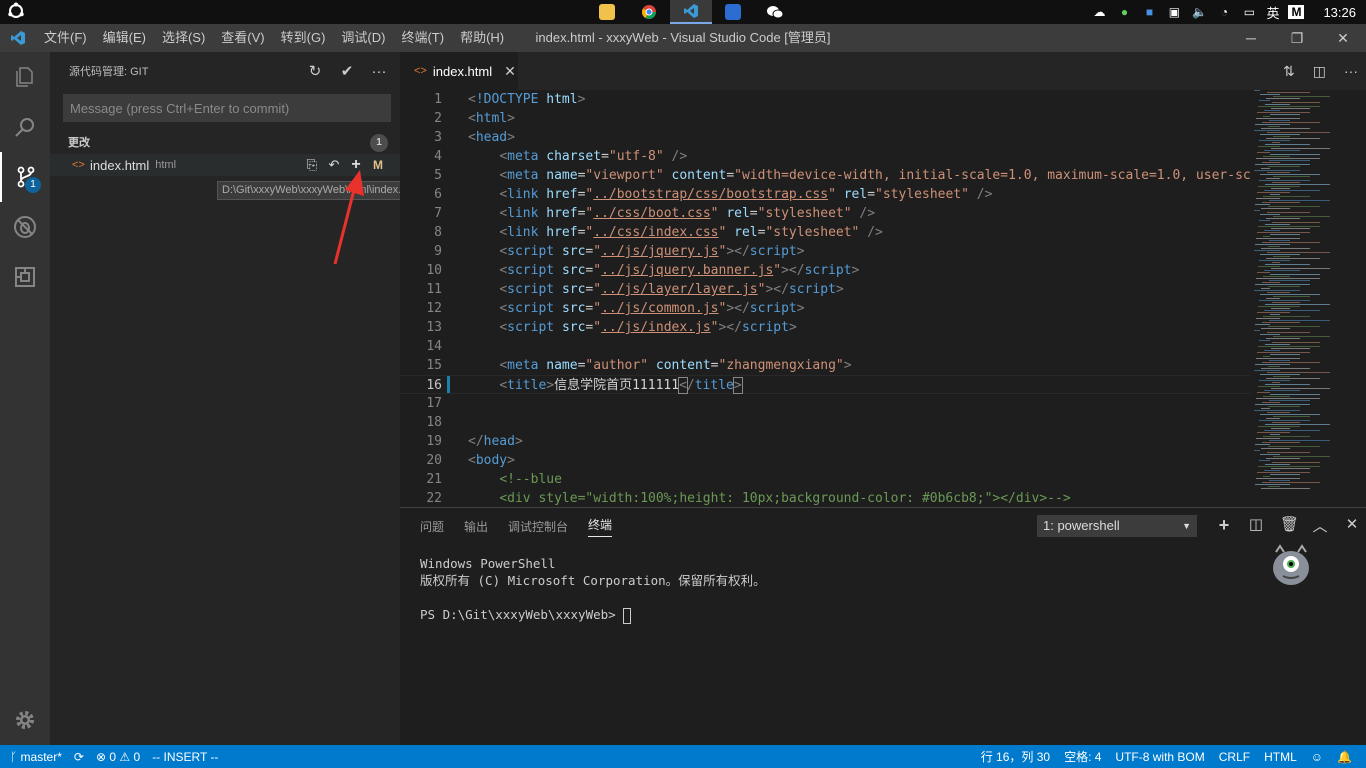 The image size is (1366, 768). Describe the element at coordinates (347, 71) in the screenshot. I see `commit-check-icon: ✔` at that location.